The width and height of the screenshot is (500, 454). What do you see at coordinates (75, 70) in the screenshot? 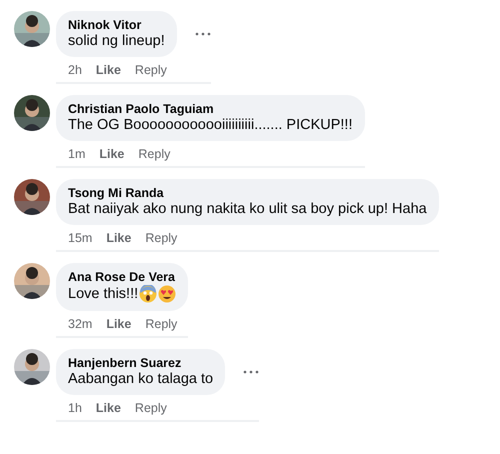
I see `comment-time: 2h` at bounding box center [75, 70].